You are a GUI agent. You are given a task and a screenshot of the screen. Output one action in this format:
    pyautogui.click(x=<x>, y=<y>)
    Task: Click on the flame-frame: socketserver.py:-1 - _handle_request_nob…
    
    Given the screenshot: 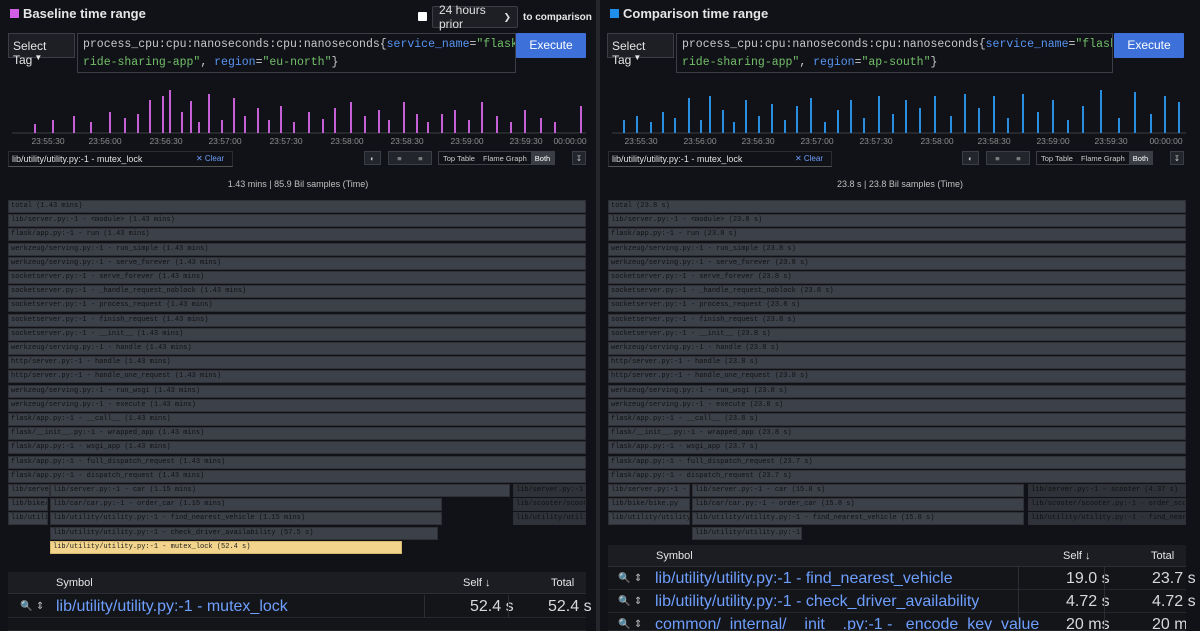 What is the action you would take?
    pyautogui.click(x=297, y=291)
    